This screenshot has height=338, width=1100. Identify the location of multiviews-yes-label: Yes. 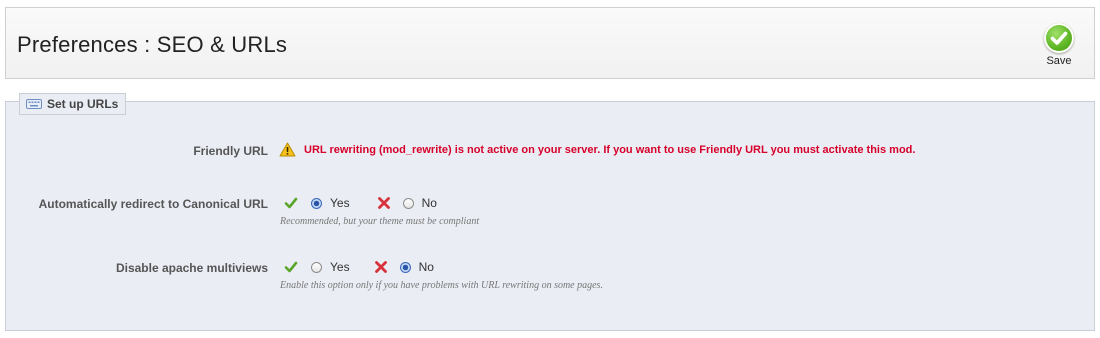
(340, 267).